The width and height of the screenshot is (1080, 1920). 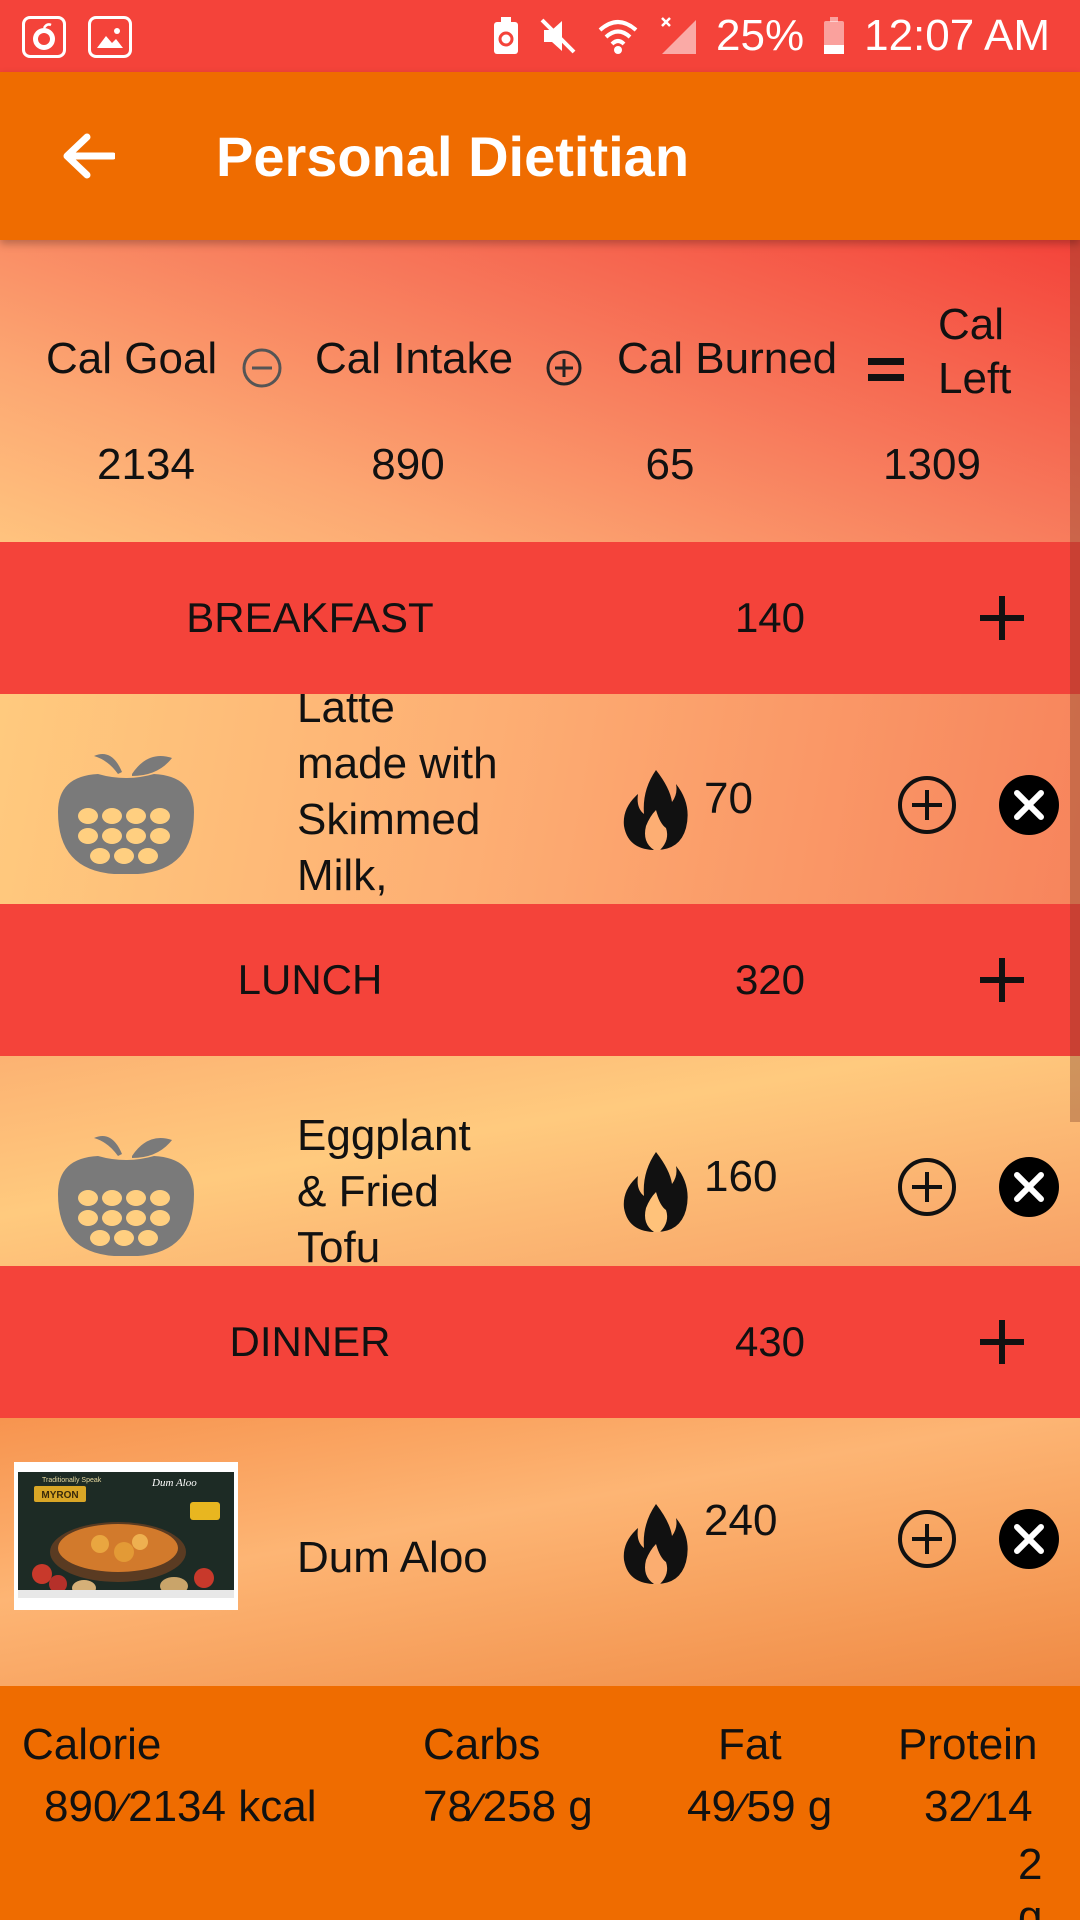 I want to click on calorie-label: Calorie, so click(x=92, y=1744).